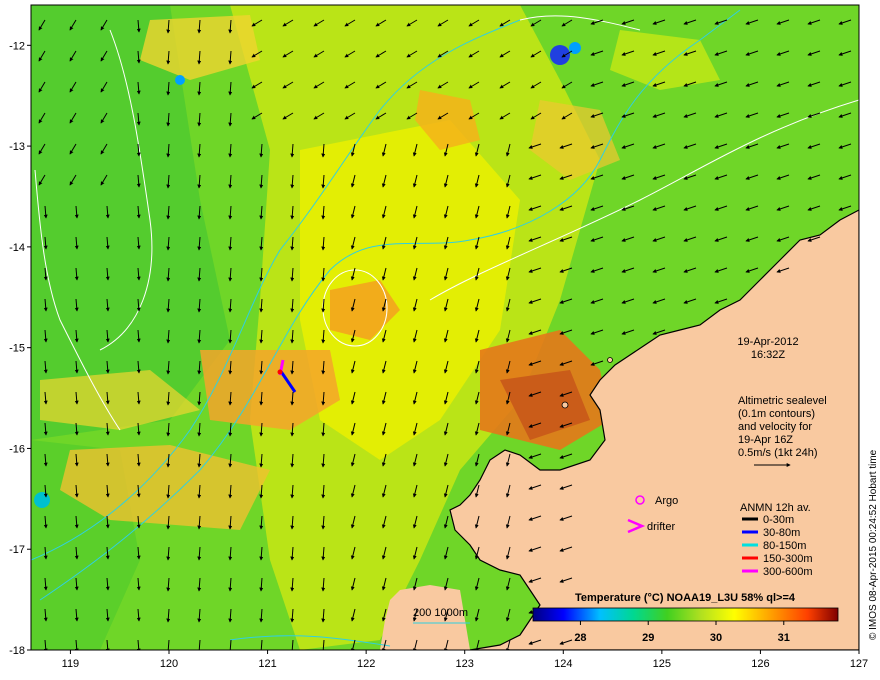 The image size is (880, 680). I want to click on altimetry-line-2: (0.1m contours), so click(776, 414).